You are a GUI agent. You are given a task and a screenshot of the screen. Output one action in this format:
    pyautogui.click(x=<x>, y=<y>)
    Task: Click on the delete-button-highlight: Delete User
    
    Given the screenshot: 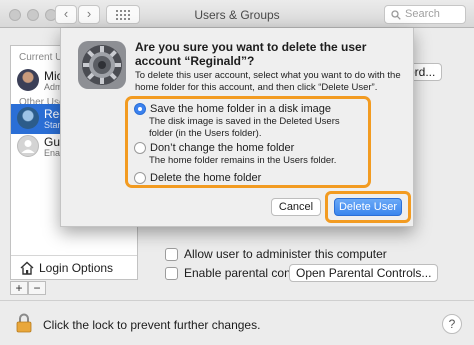 What is the action you would take?
    pyautogui.click(x=368, y=207)
    